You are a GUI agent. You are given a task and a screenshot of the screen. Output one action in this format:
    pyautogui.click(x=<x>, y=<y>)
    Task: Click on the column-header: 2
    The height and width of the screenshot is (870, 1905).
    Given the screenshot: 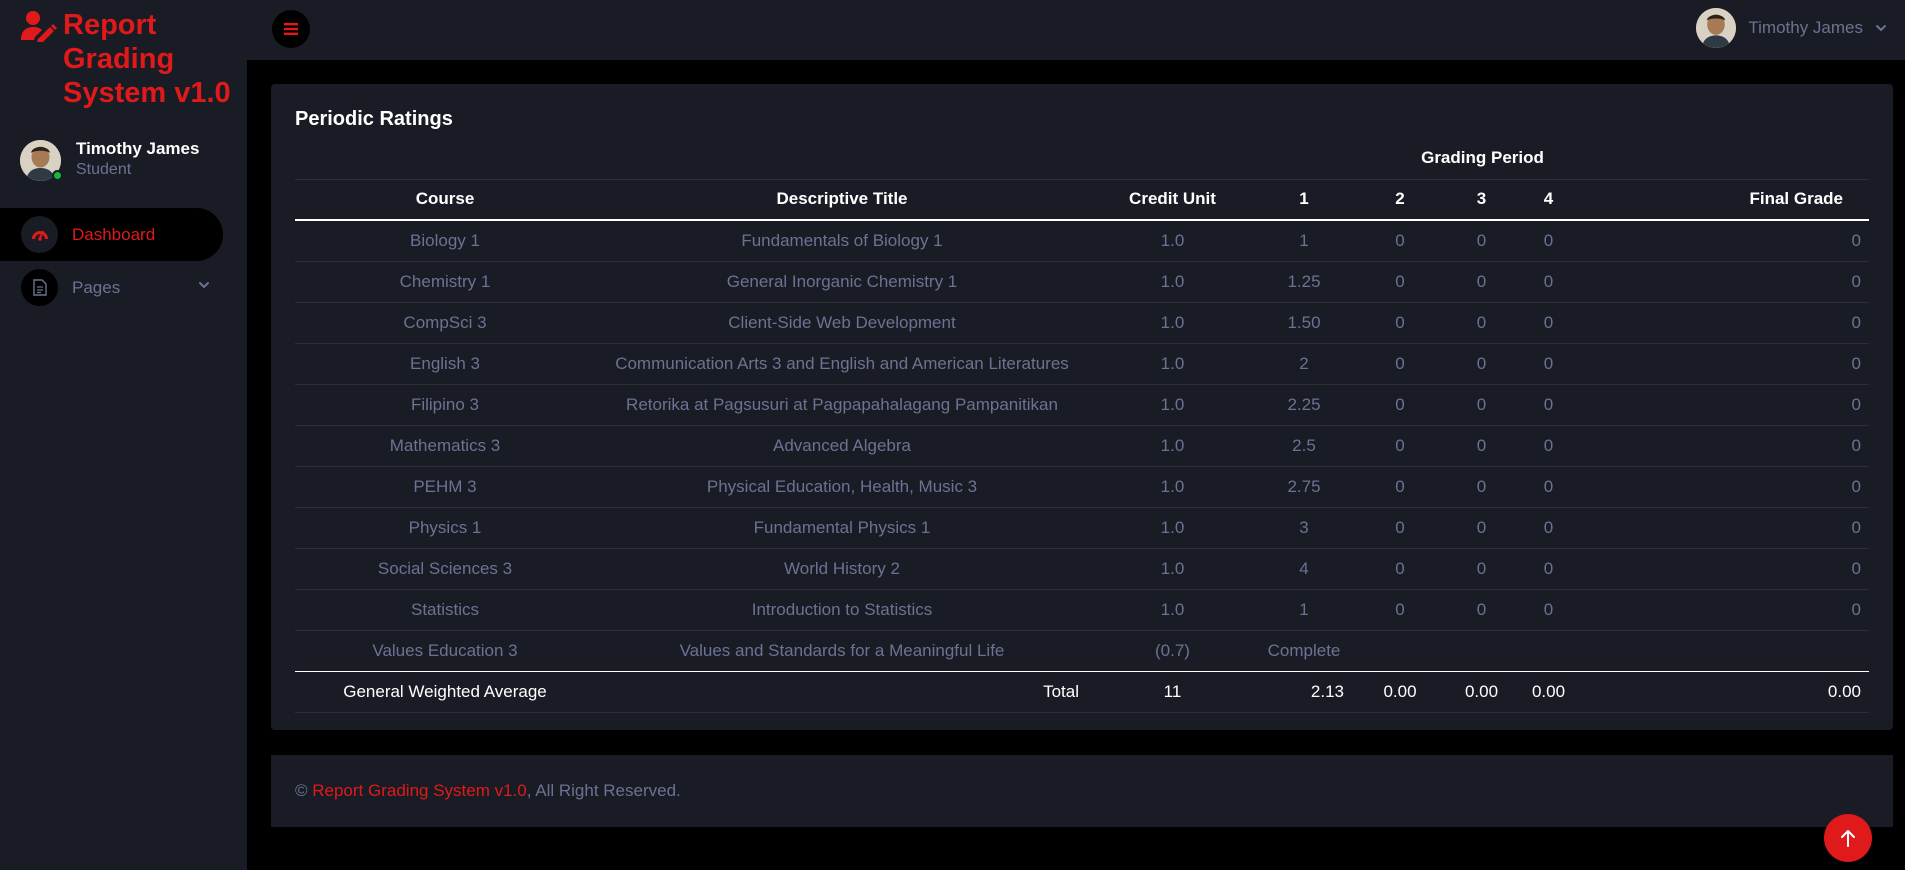 What is the action you would take?
    pyautogui.click(x=1400, y=200)
    